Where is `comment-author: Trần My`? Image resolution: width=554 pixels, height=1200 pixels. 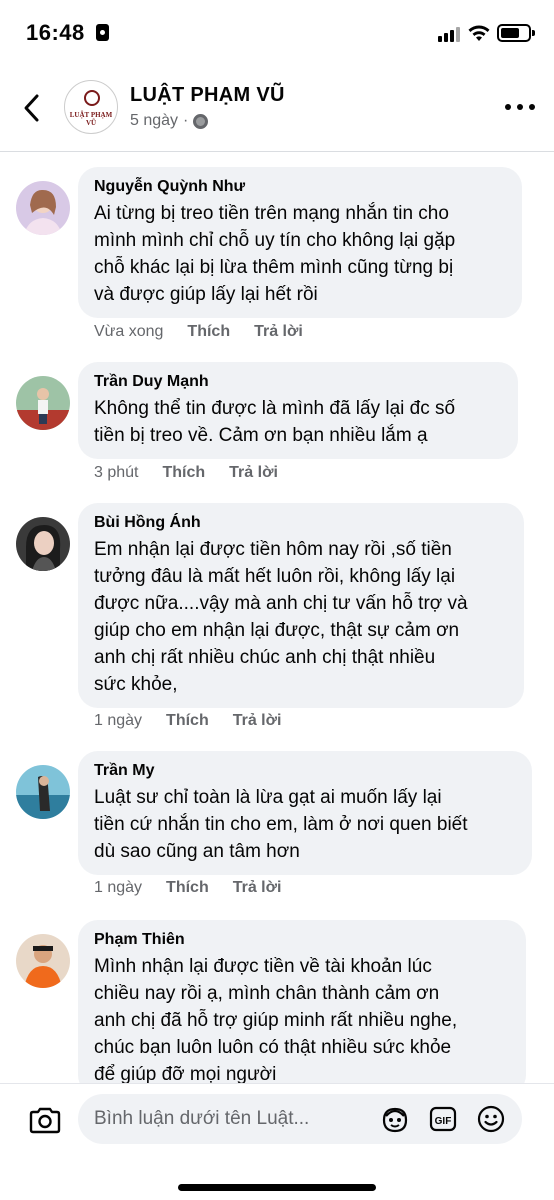 comment-author: Trần My is located at coordinates (305, 771).